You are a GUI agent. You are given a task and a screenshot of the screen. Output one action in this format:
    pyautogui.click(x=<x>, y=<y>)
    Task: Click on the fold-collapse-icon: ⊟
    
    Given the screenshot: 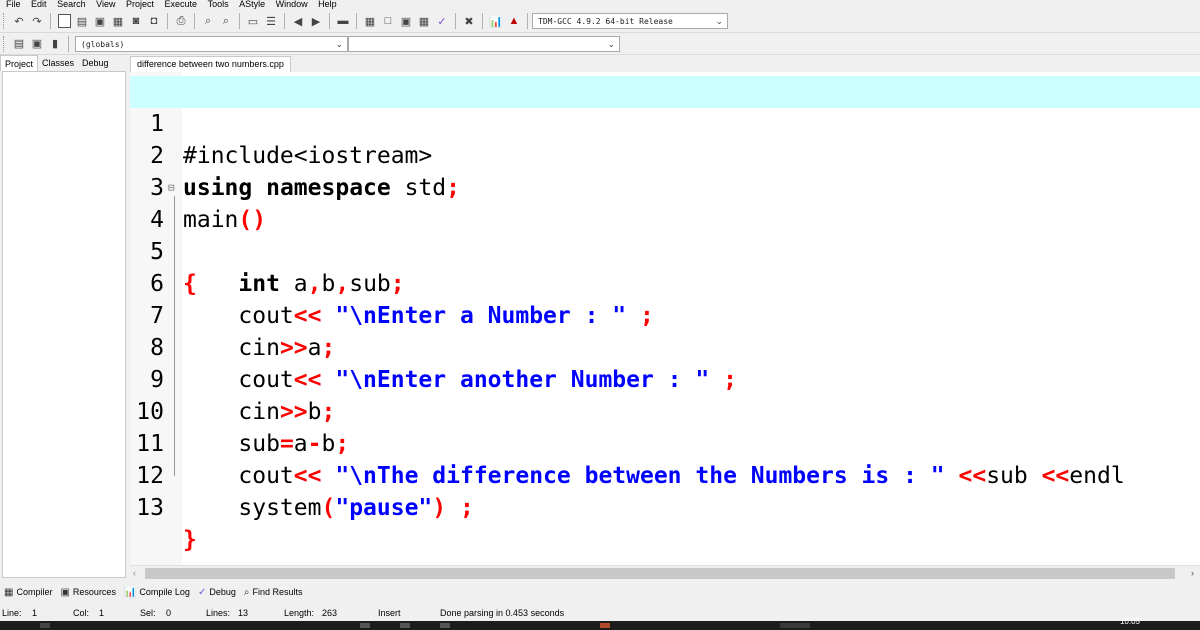 What is the action you would take?
    pyautogui.click(x=171, y=188)
    